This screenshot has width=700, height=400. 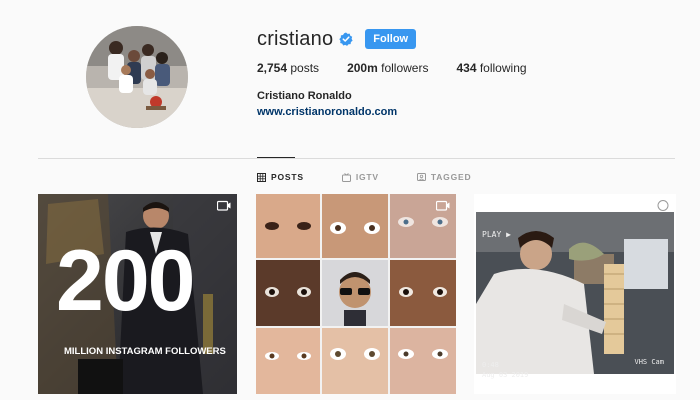 I want to click on vhs-time: 0:48, so click(x=490, y=365).